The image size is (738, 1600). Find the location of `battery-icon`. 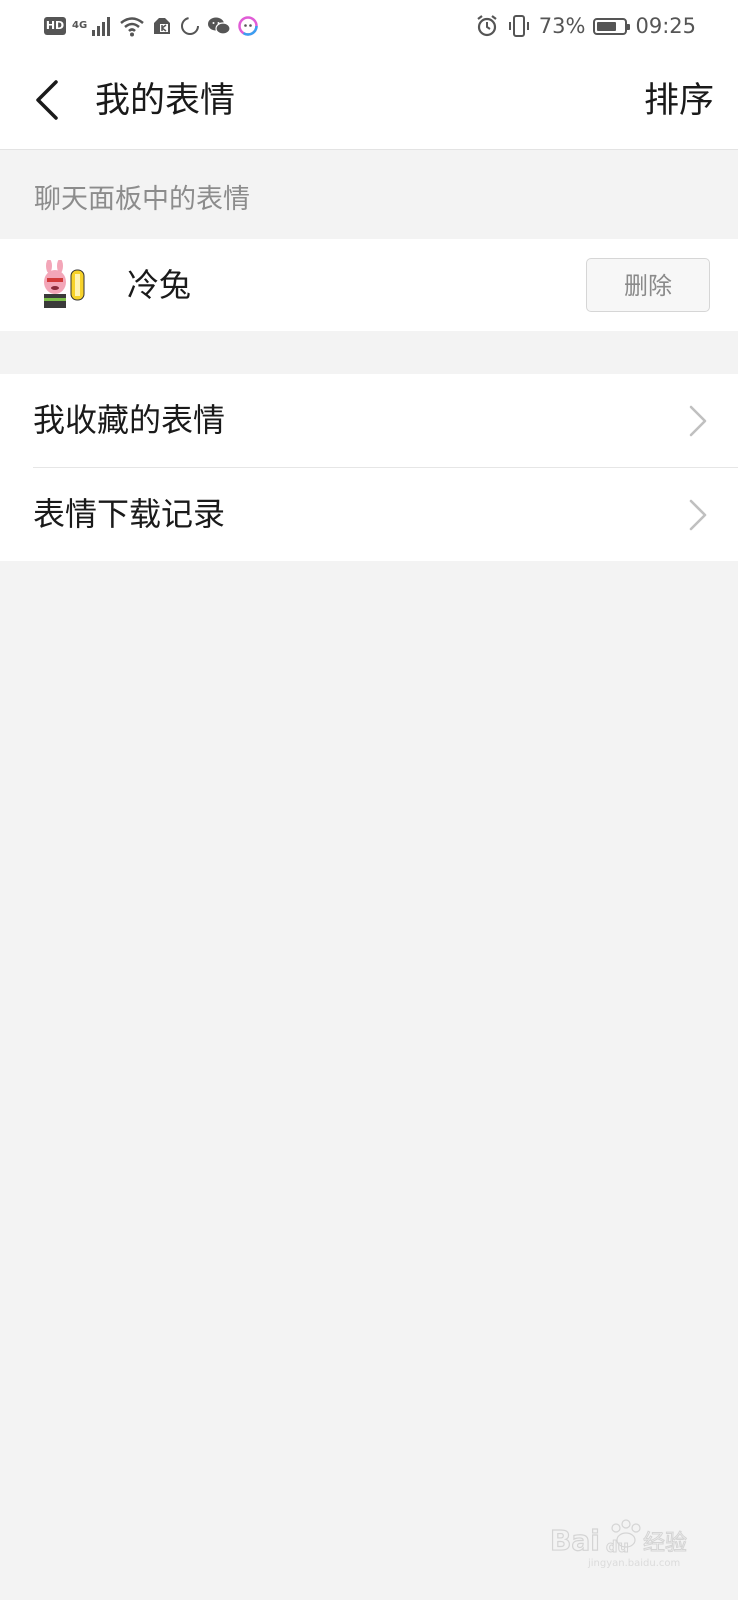

battery-icon is located at coordinates (612, 26).